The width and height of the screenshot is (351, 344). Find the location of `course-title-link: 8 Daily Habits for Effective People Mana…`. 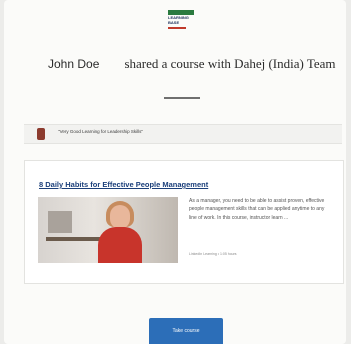

course-title-link: 8 Daily Habits for Effective People Mana… is located at coordinates (123, 184).